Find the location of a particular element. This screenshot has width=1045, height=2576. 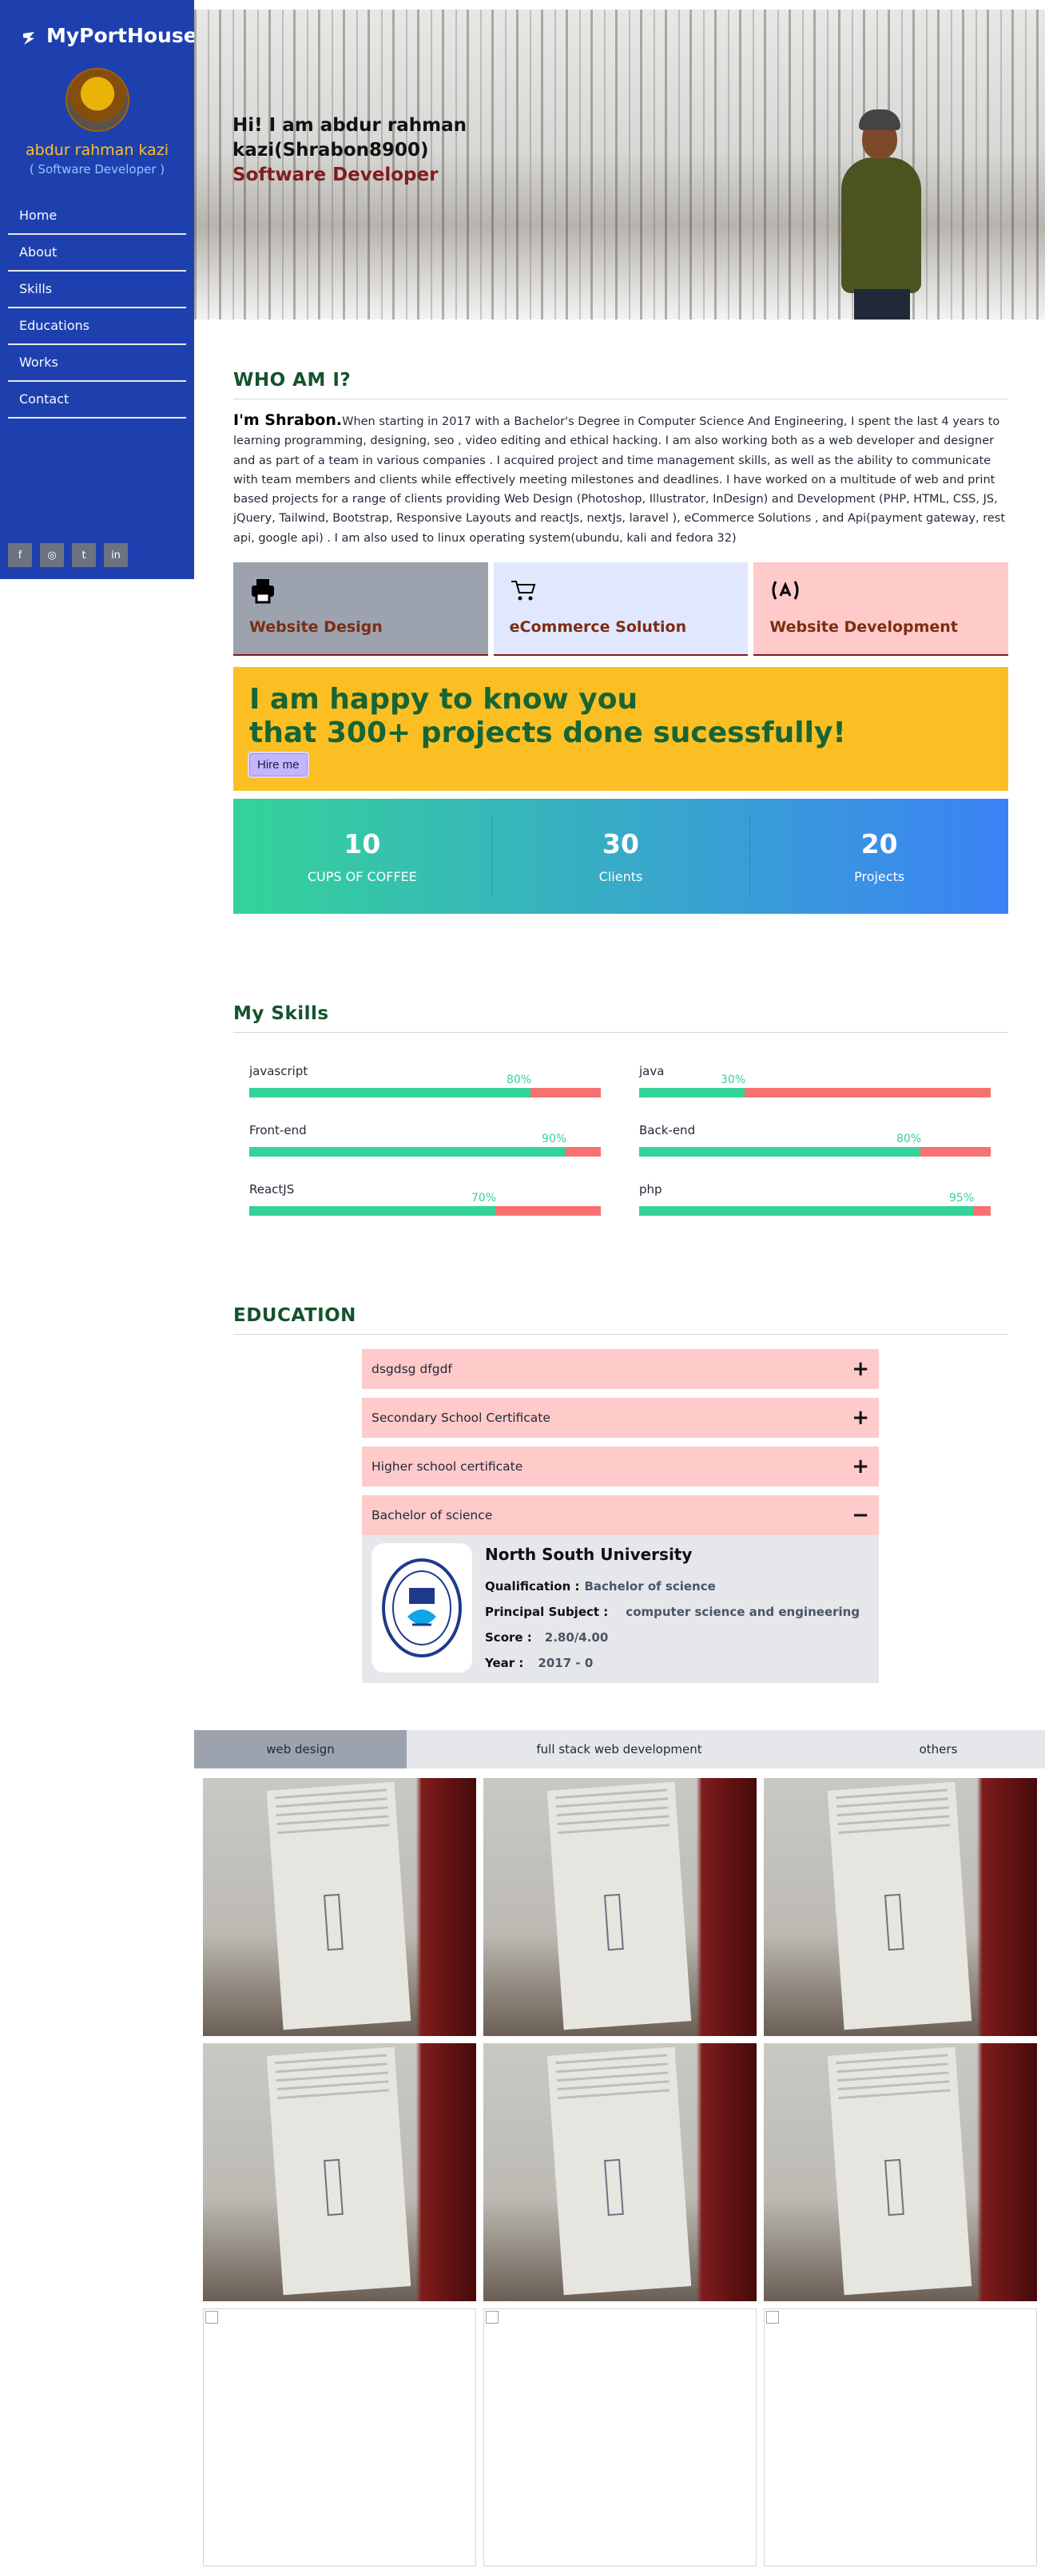

stat-value: 30 is located at coordinates (620, 844).